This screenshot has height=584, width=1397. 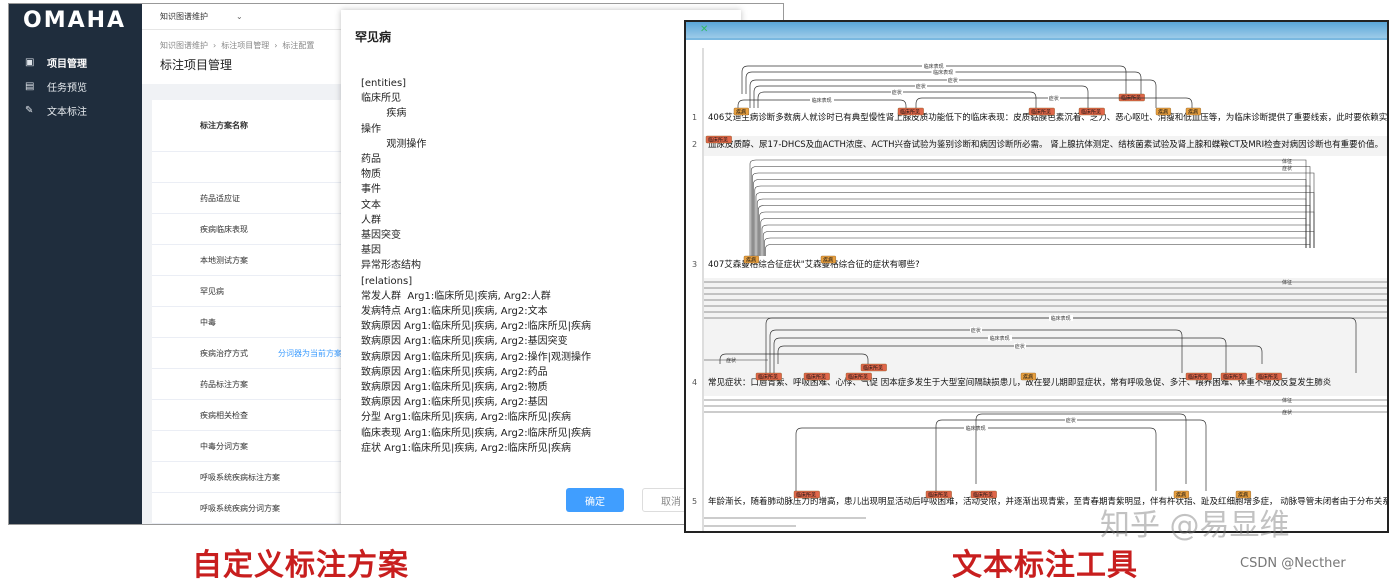 I want to click on row-name: 疾病治疗方式, so click(x=224, y=353).